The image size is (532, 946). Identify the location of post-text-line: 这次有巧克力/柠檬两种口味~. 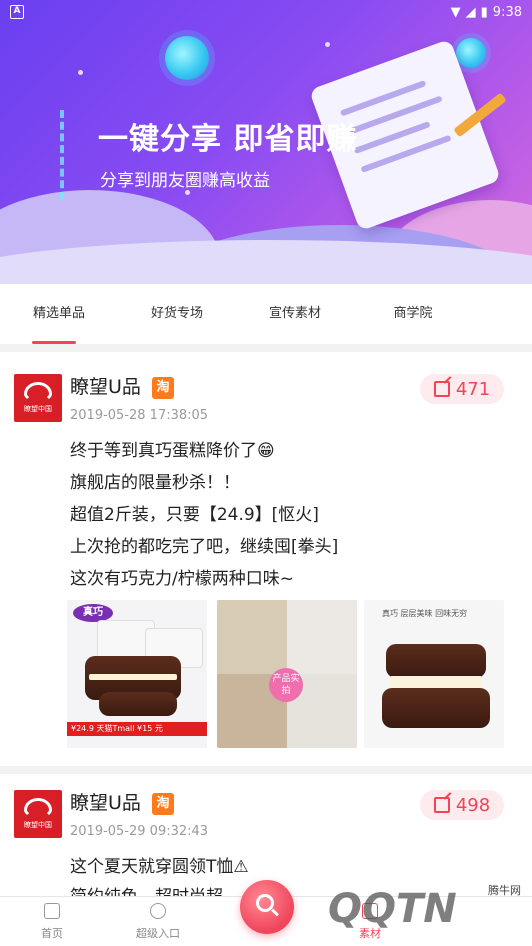
(182, 579).